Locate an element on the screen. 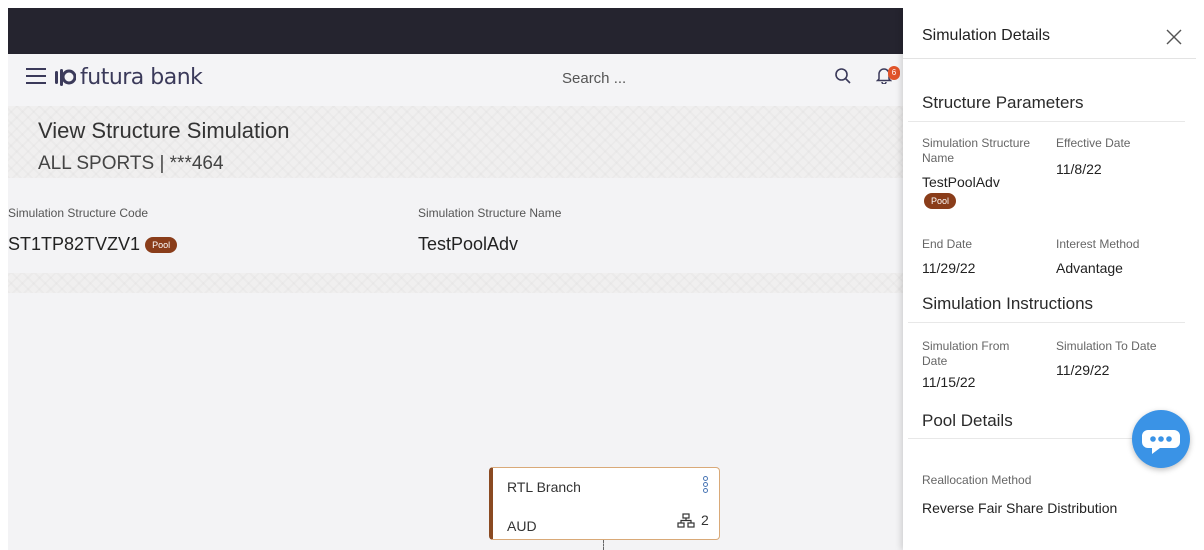  sim-name-label: Simulation Structure Name is located at coordinates (976, 150).